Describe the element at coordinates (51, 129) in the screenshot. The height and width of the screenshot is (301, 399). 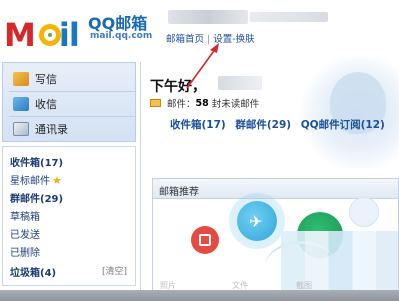
I see `contacts-label: 通讯录` at that location.